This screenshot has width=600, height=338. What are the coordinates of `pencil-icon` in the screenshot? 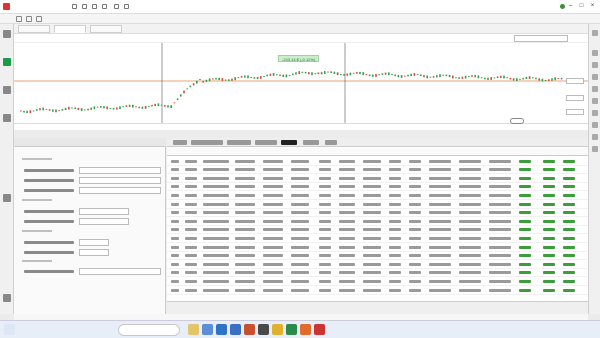 It's located at (595, 65).